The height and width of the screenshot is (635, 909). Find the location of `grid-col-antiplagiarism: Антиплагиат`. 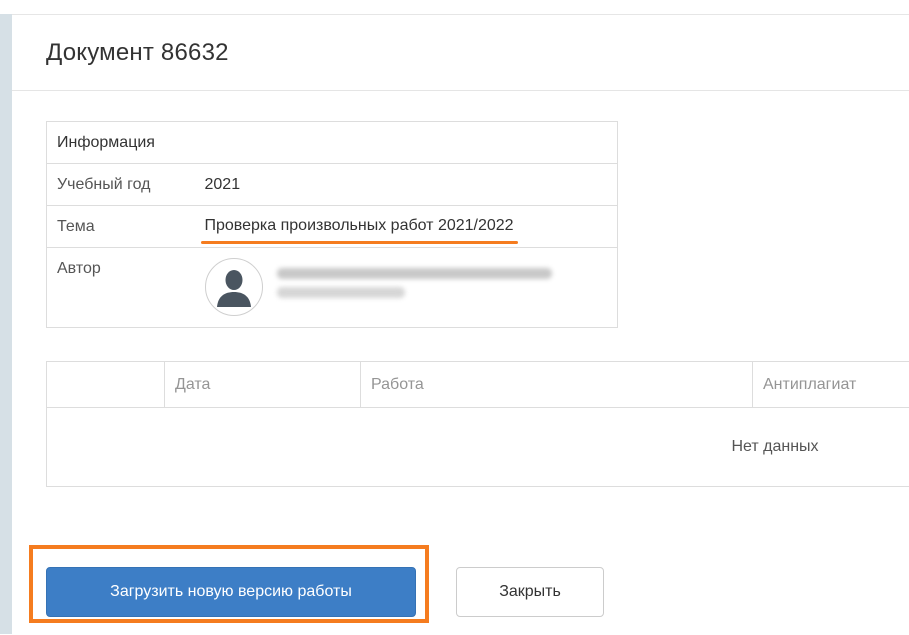

grid-col-antiplagiarism: Антиплагиат is located at coordinates (831, 385).